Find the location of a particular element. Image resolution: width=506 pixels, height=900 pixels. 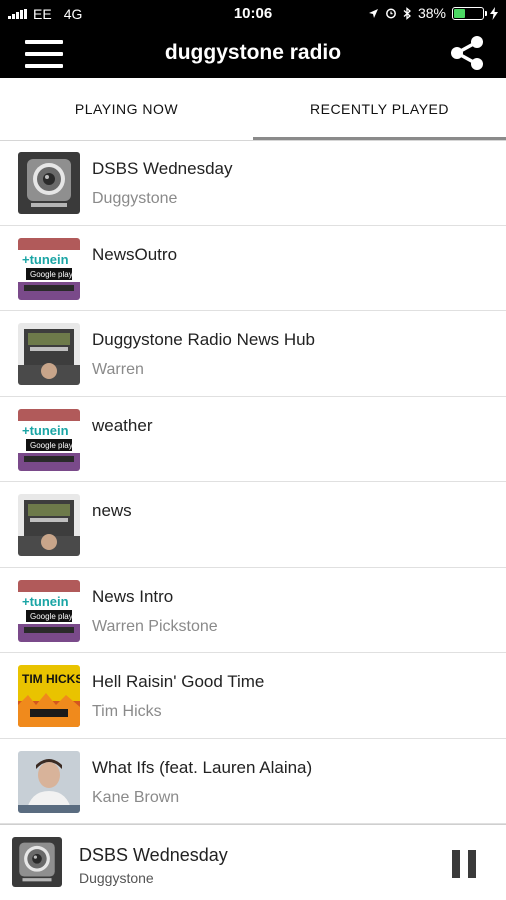

bluetooth-icon is located at coordinates (407, 13).